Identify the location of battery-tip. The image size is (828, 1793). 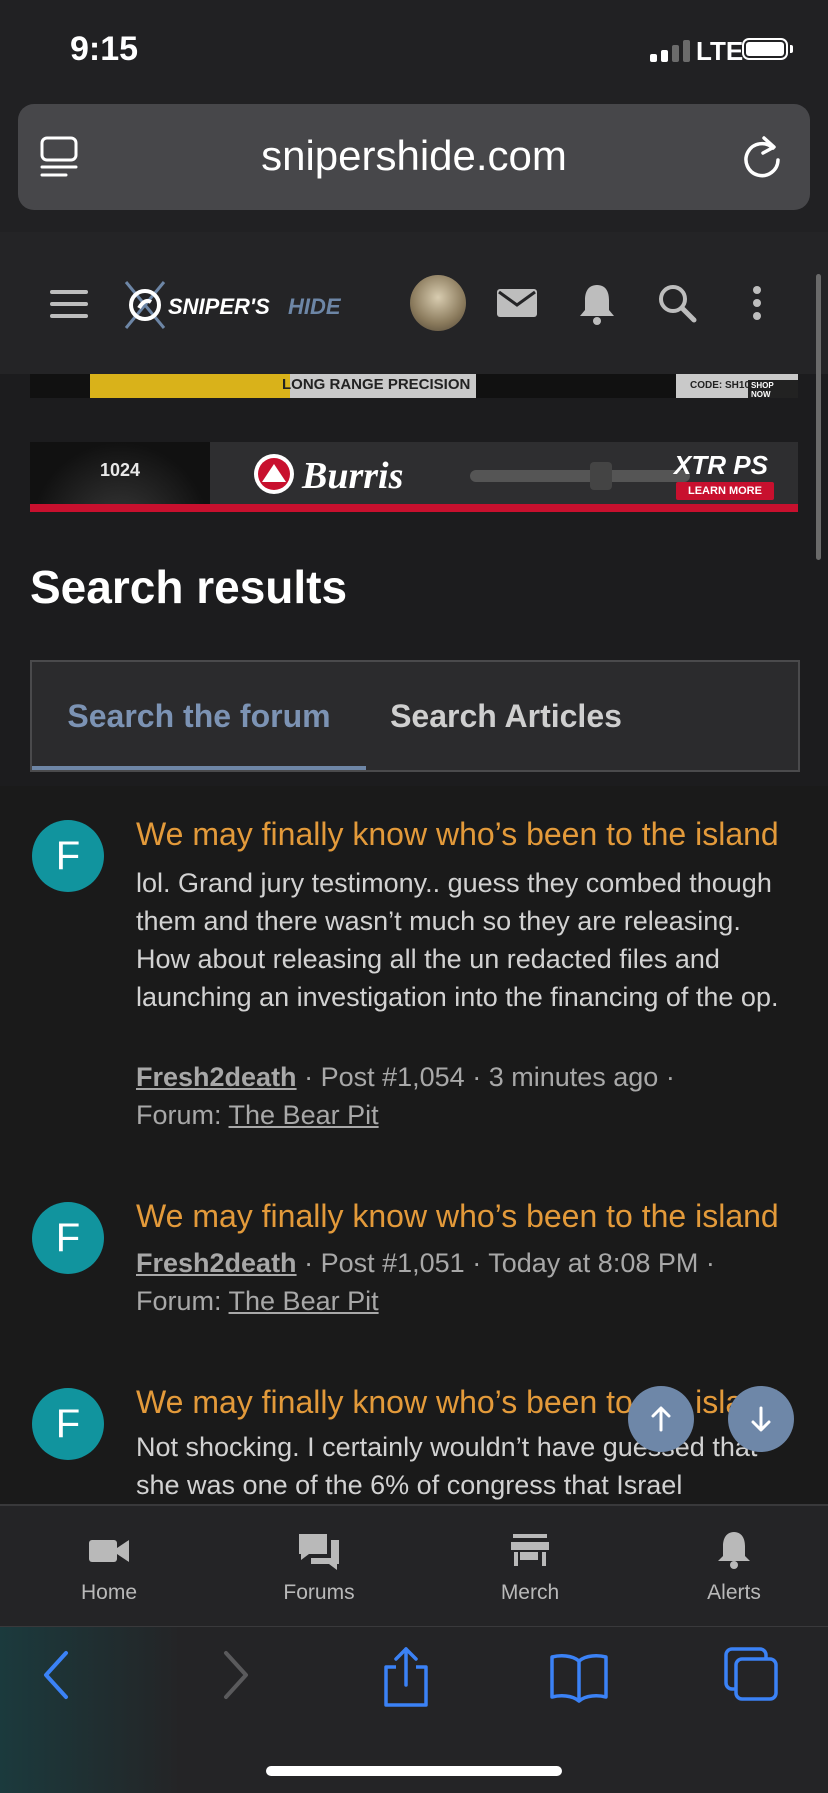
(791, 49).